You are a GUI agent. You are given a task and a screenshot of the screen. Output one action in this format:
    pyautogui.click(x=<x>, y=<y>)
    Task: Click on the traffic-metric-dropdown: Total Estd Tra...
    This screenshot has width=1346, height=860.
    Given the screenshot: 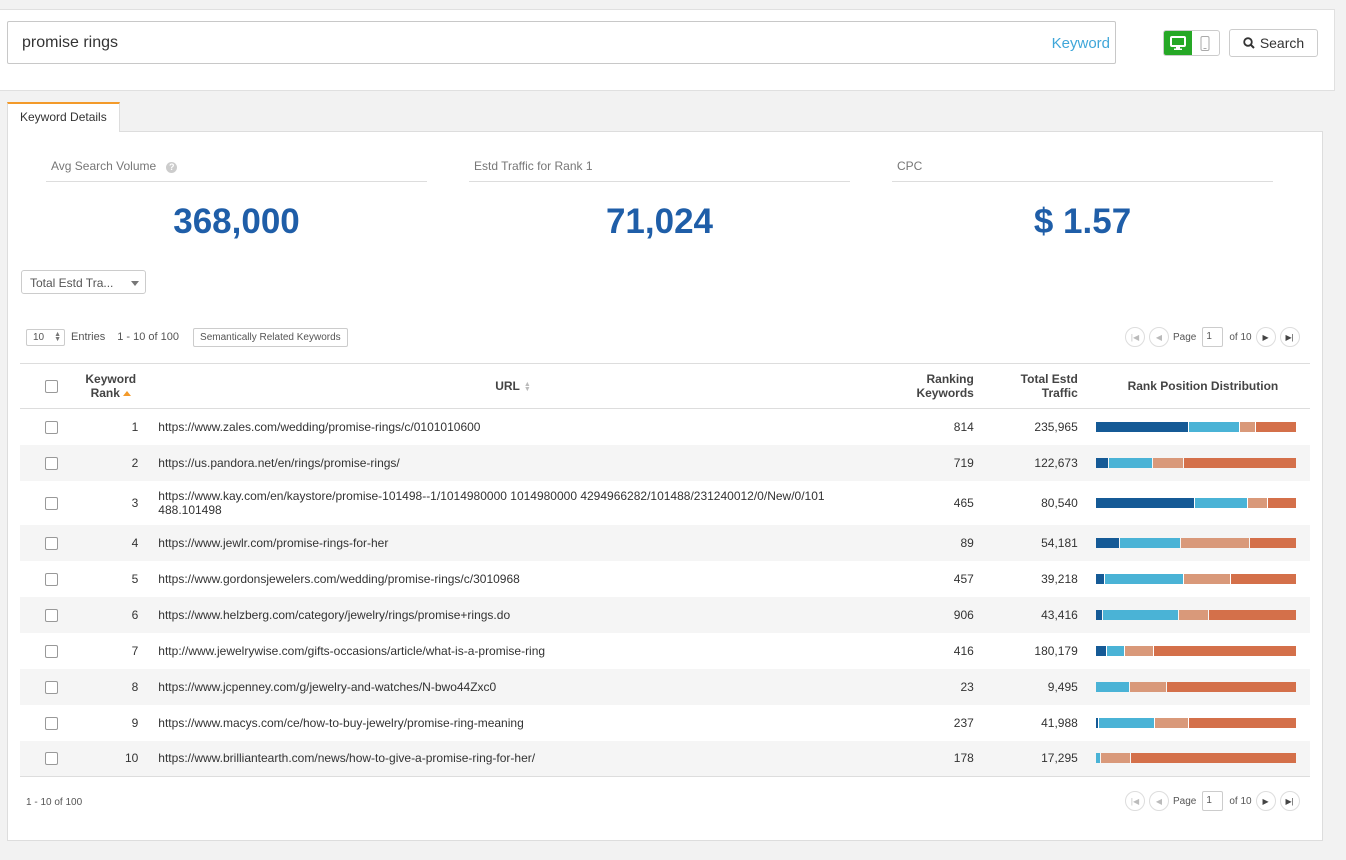 What is the action you would take?
    pyautogui.click(x=83, y=282)
    